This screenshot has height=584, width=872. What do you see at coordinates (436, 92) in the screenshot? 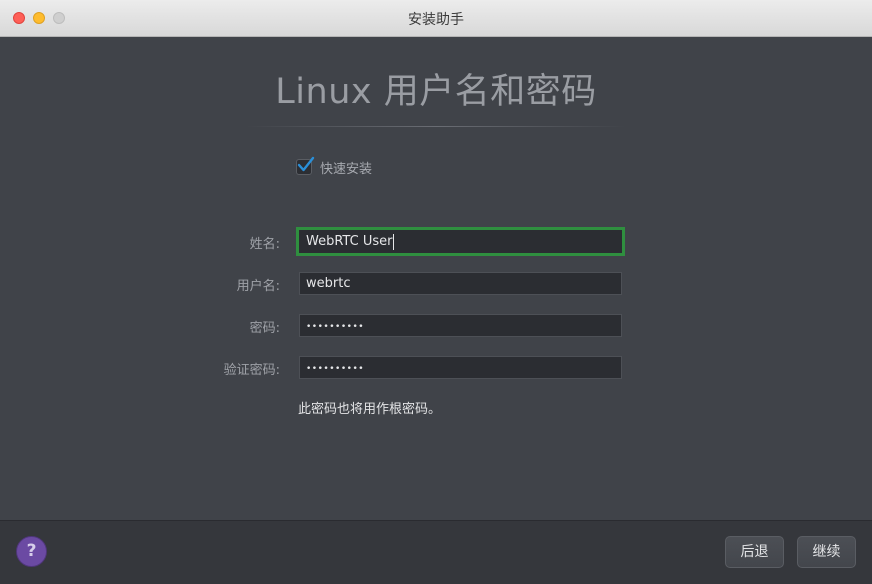
I see `page-title: Linux 用户名和密码` at bounding box center [436, 92].